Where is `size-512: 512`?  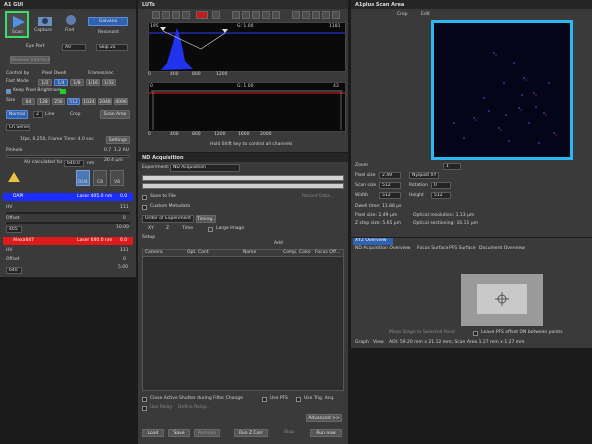
size-512: 512 is located at coordinates (73, 101).